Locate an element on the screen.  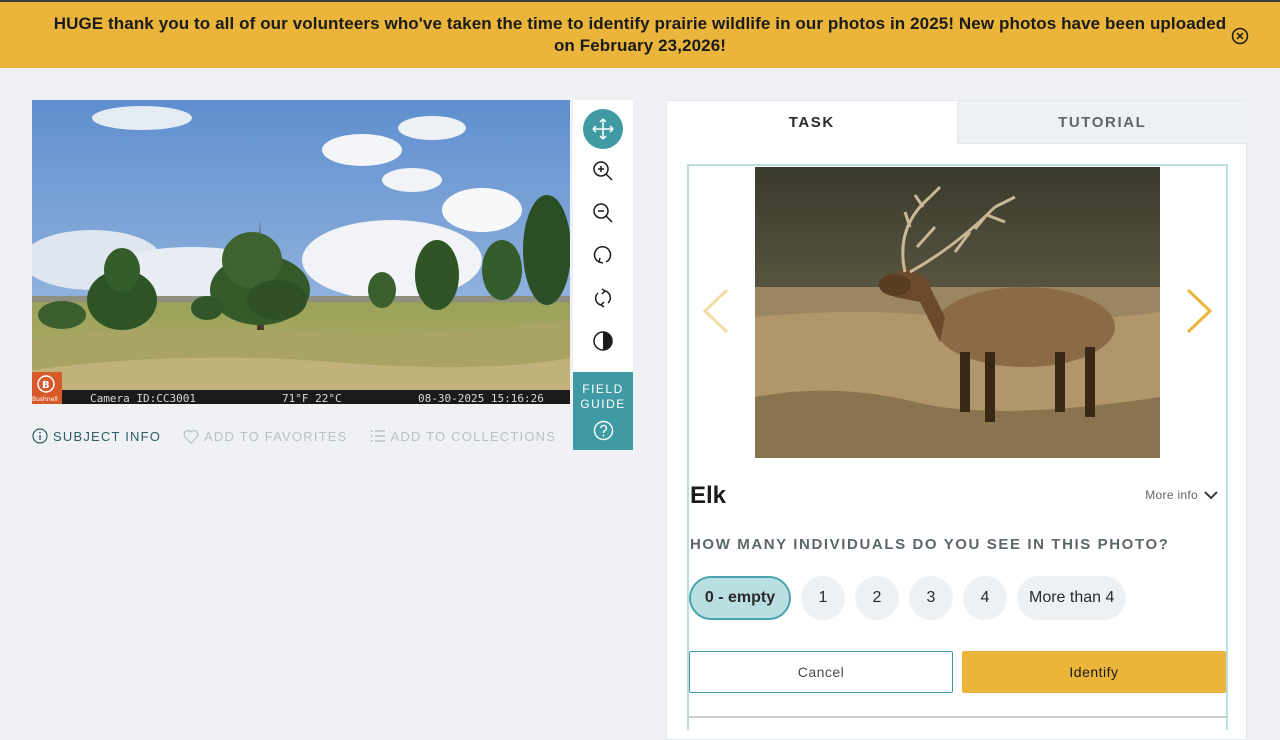
move-tool-button is located at coordinates (603, 129).